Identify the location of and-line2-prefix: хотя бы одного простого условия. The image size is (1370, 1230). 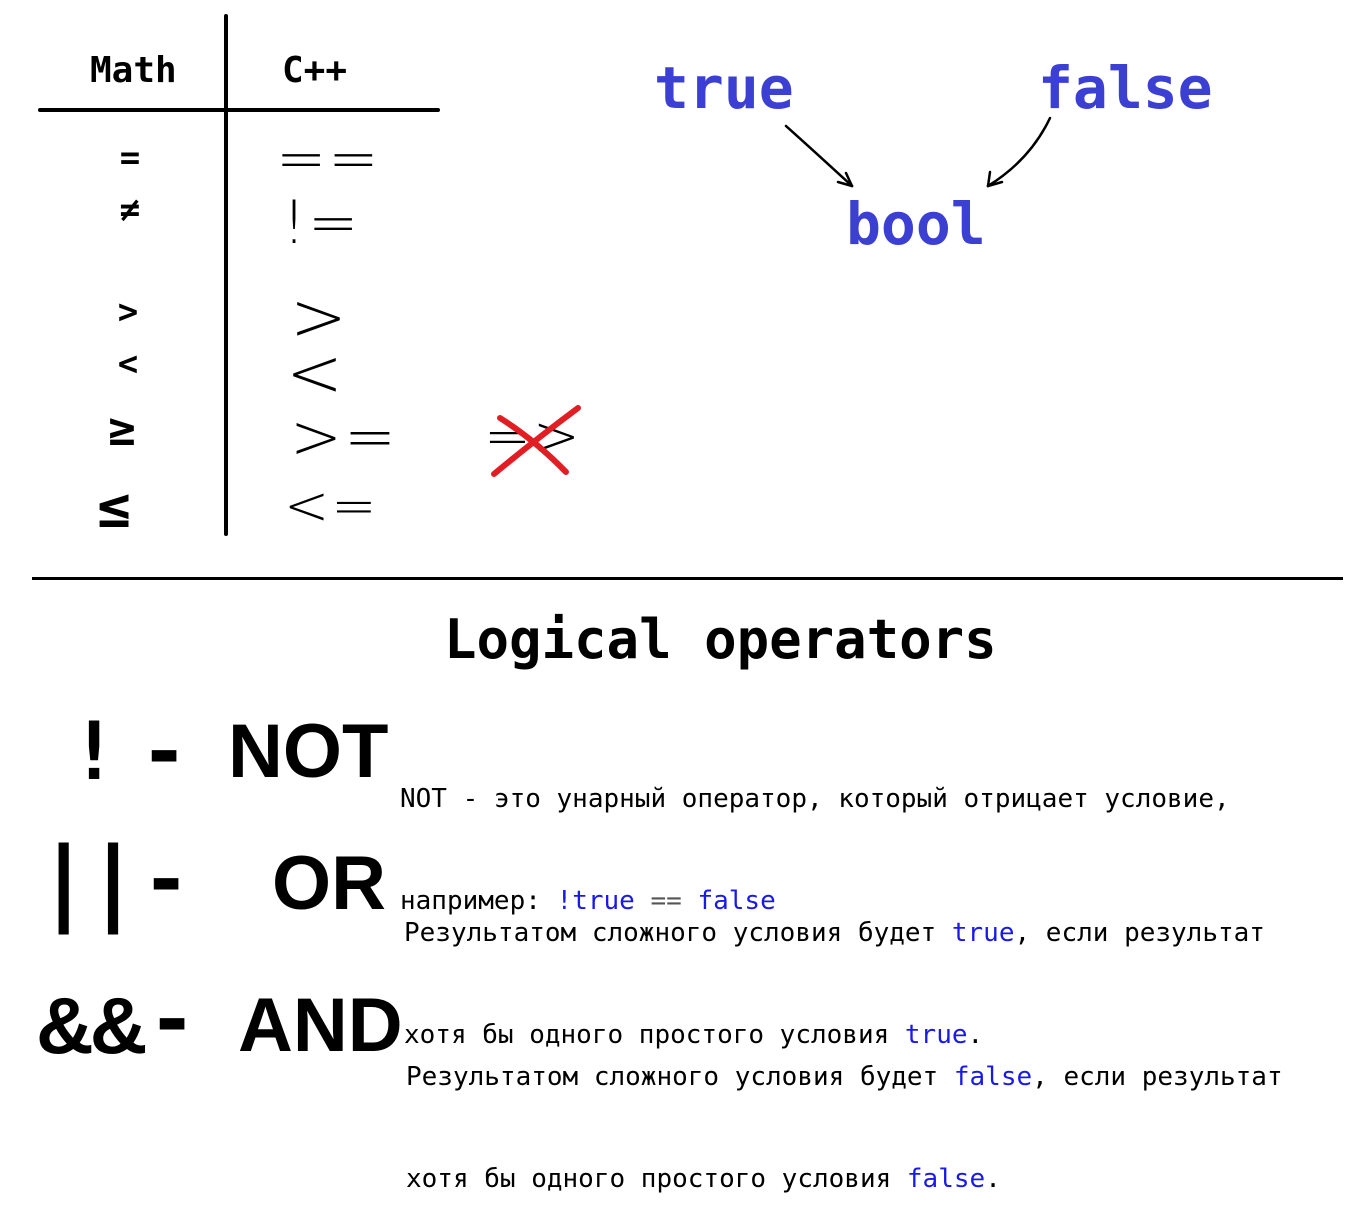
(656, 1179).